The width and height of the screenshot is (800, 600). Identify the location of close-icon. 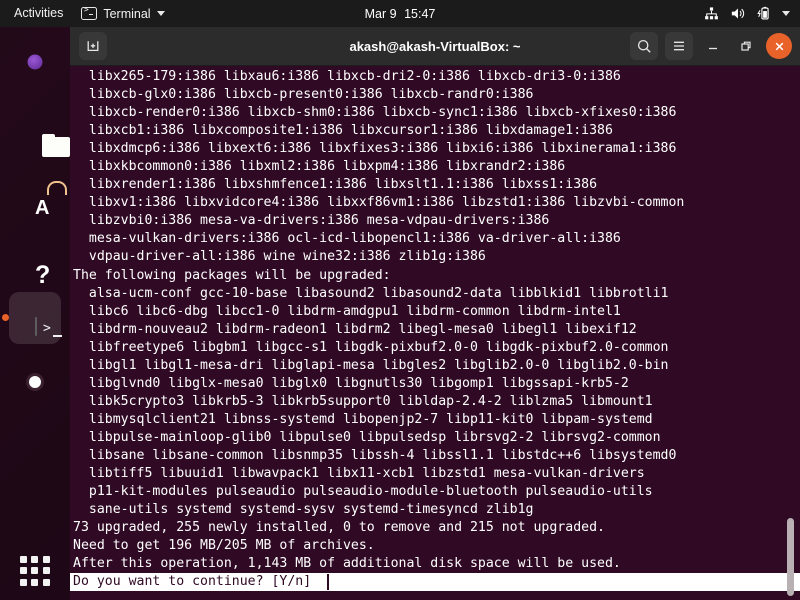
(779, 46).